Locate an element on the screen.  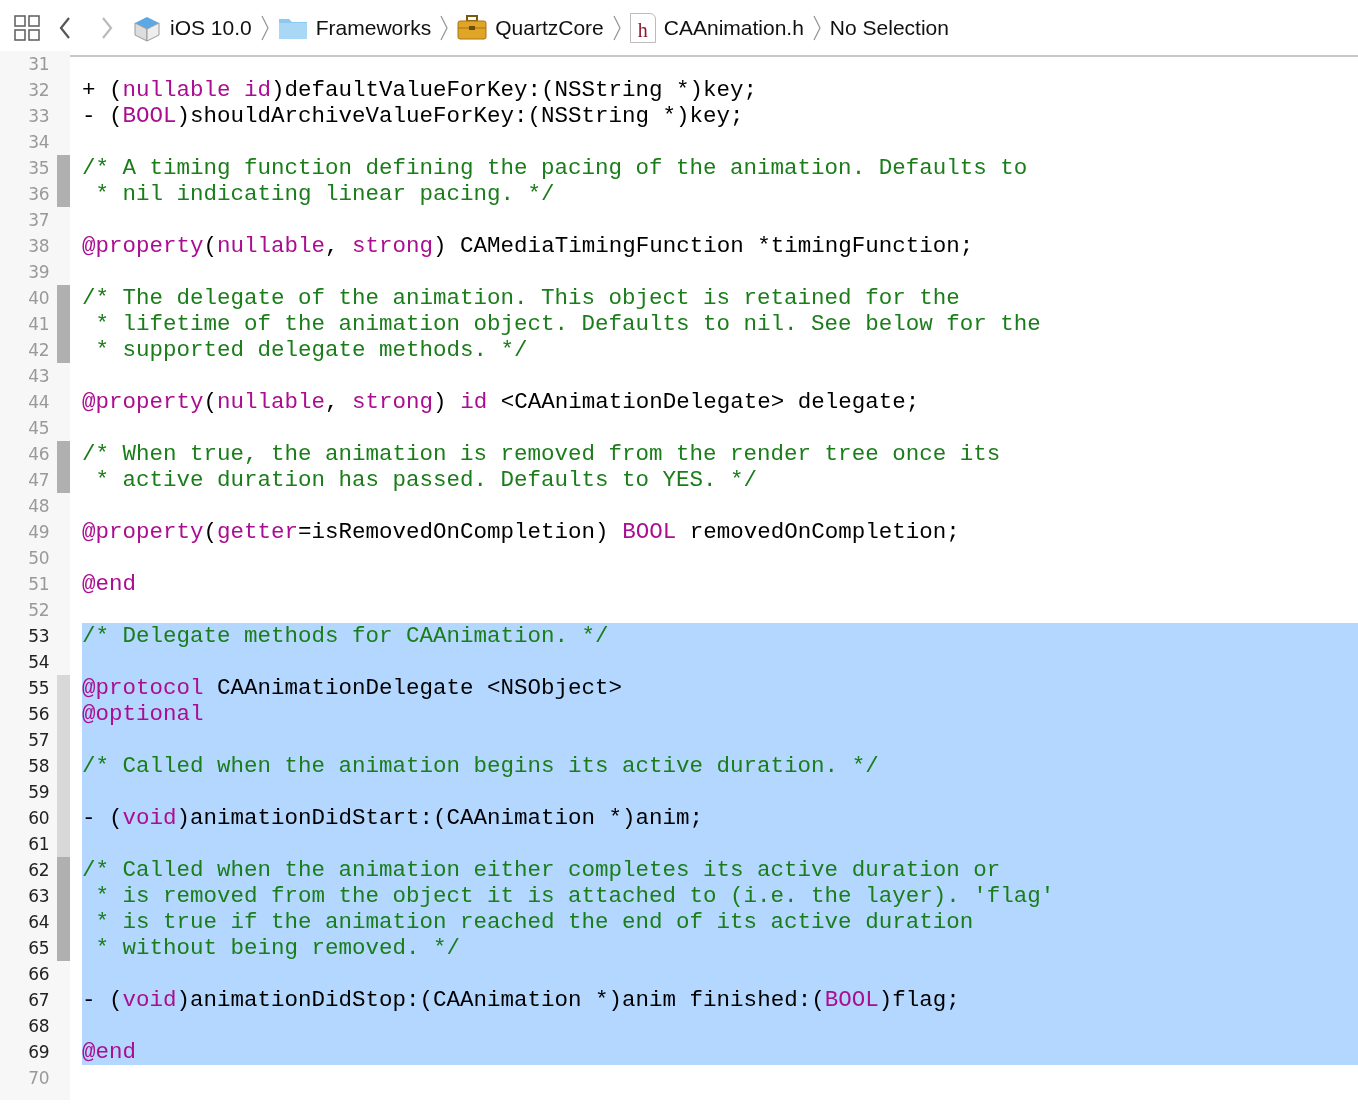
code-line: @property(nullable, strong) id <CAAnimationDelegate> delegate; is located at coordinates (501, 402).